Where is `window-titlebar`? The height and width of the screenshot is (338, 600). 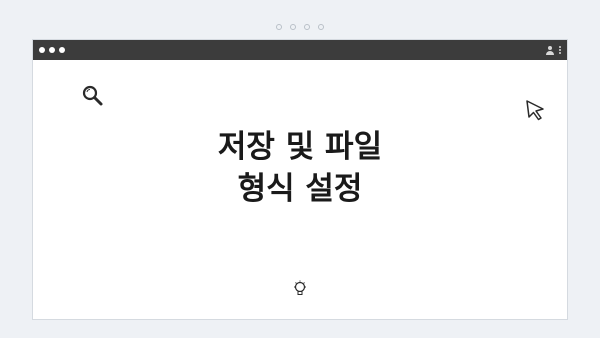 window-titlebar is located at coordinates (300, 50).